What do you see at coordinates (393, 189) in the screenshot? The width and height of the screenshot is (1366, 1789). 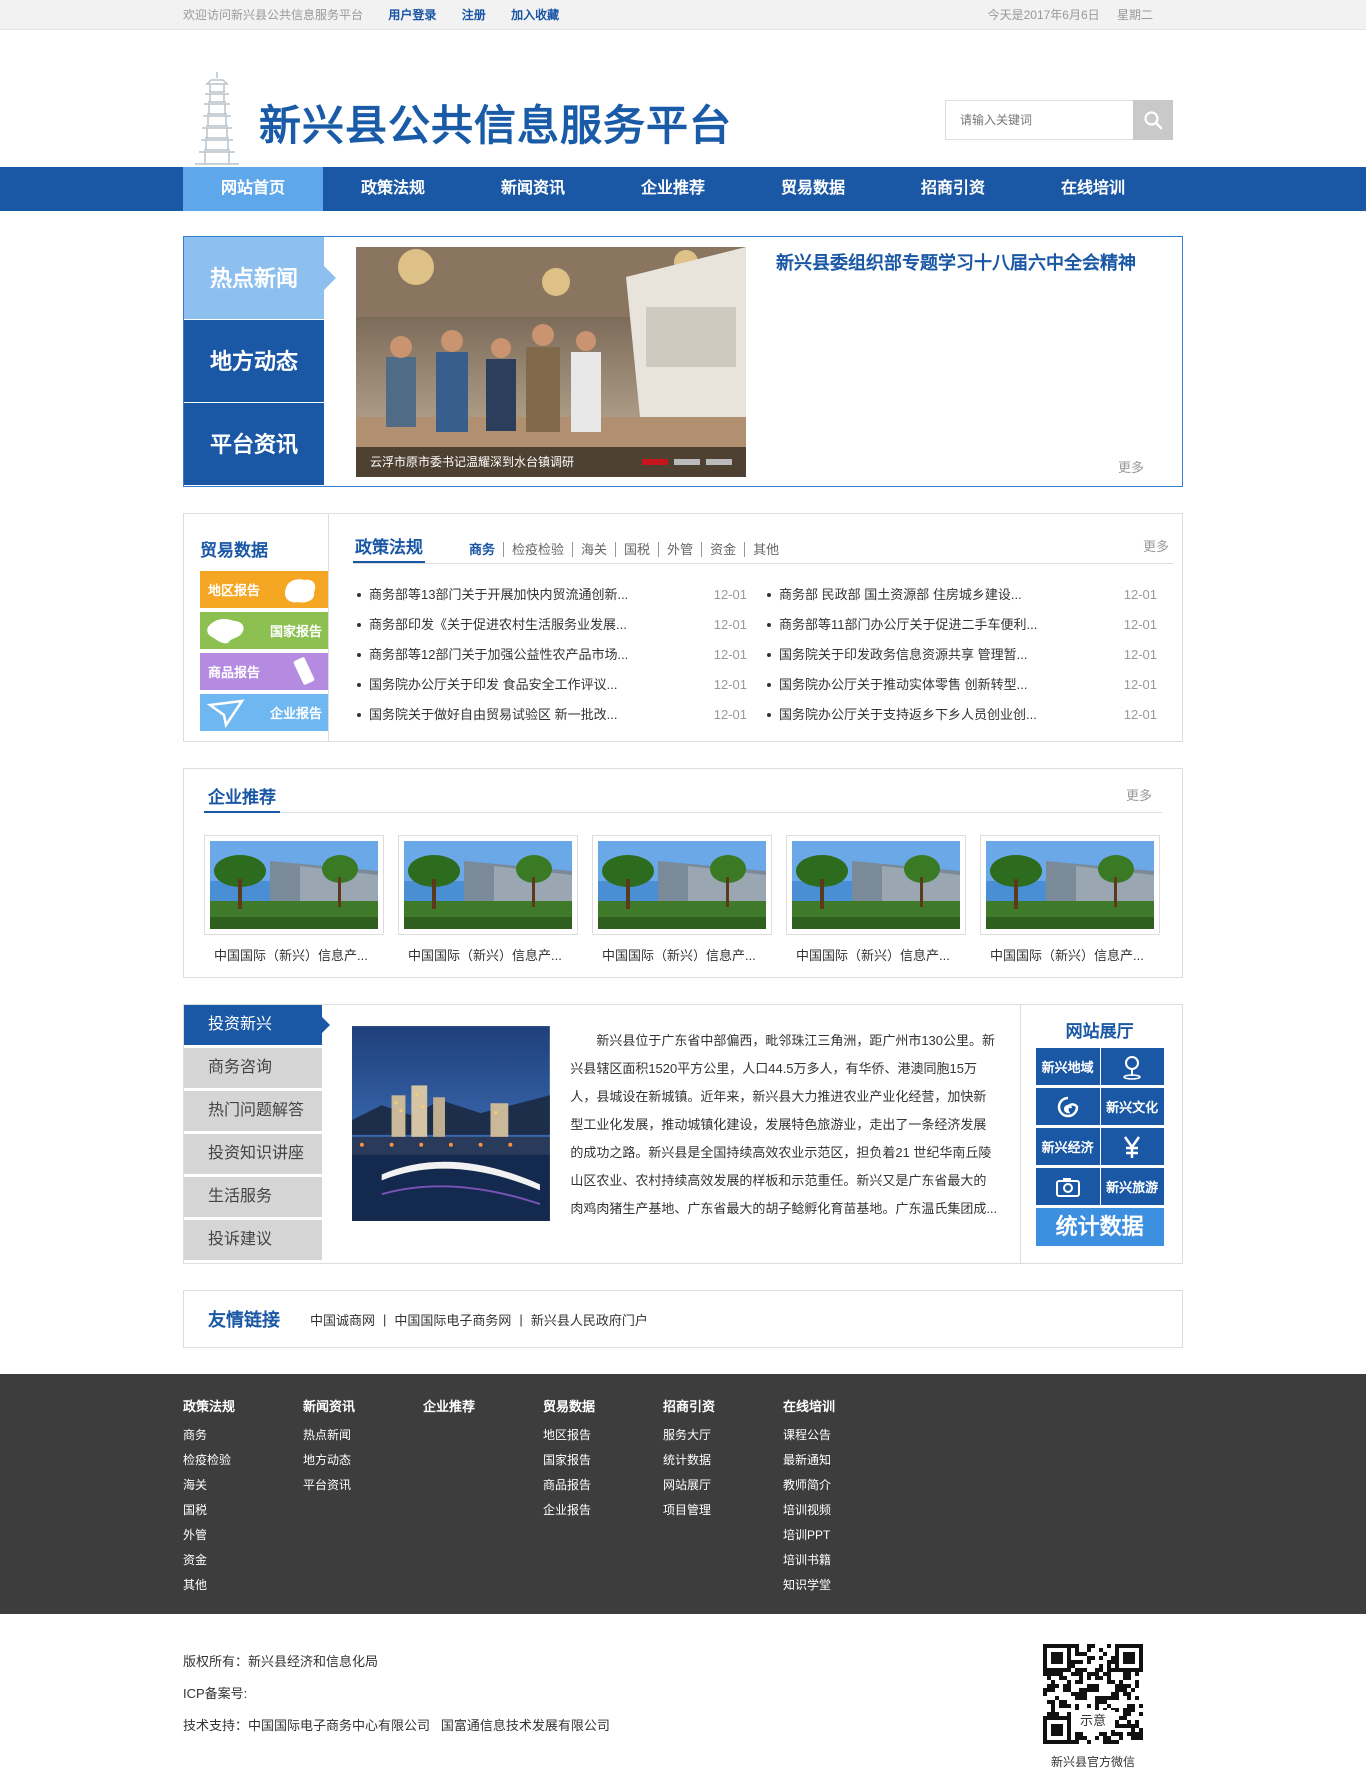 I see `nav-policy: 政策法规` at bounding box center [393, 189].